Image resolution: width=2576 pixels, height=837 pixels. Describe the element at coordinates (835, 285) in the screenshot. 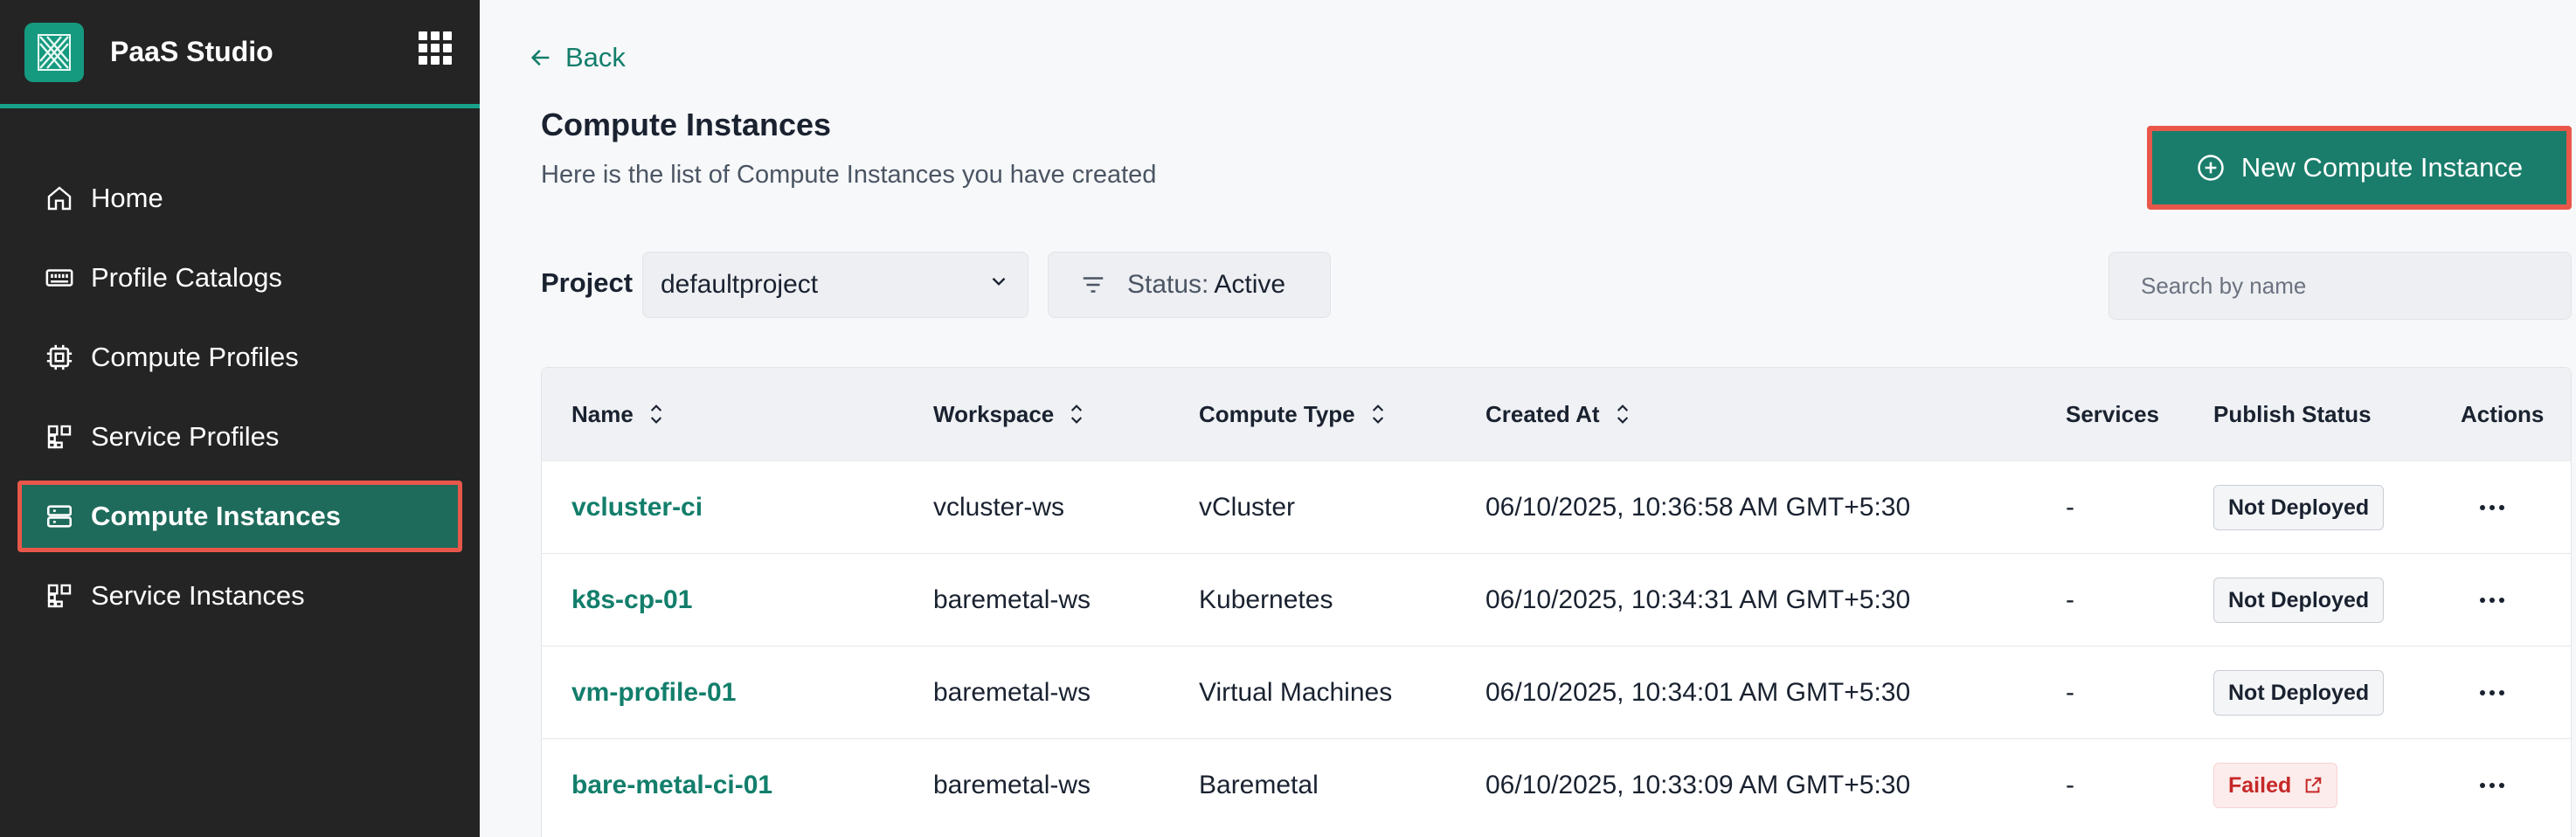

I see `project-select: defaultproject` at that location.